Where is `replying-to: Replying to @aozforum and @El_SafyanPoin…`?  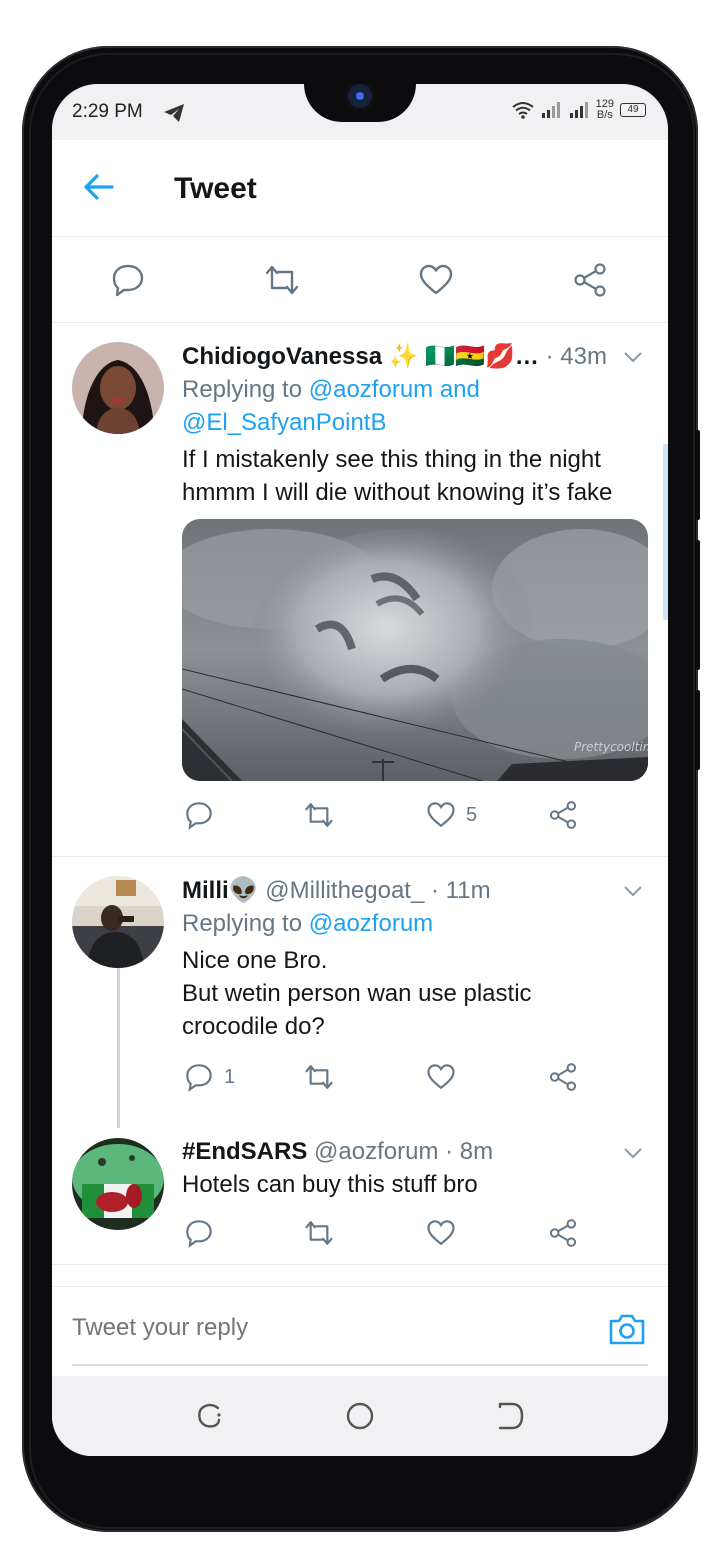
replying-to: Replying to @aozforum and @El_SafyanPoin… is located at coordinates (416, 406).